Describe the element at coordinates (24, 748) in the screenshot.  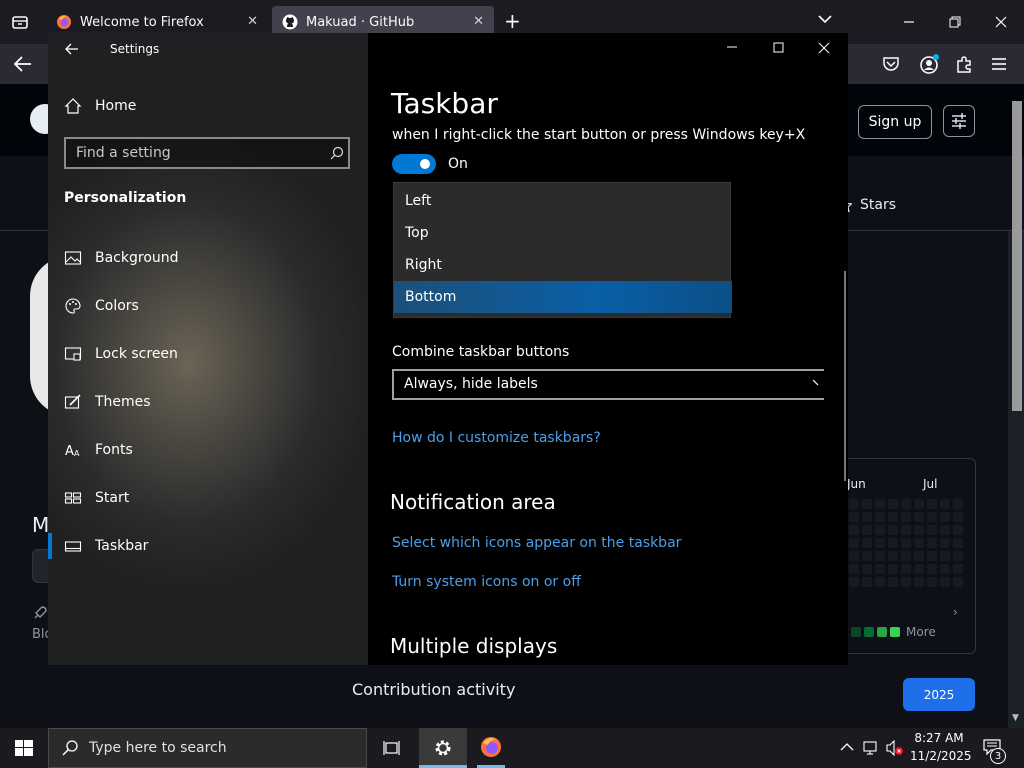
I see `windows-start-icon` at that location.